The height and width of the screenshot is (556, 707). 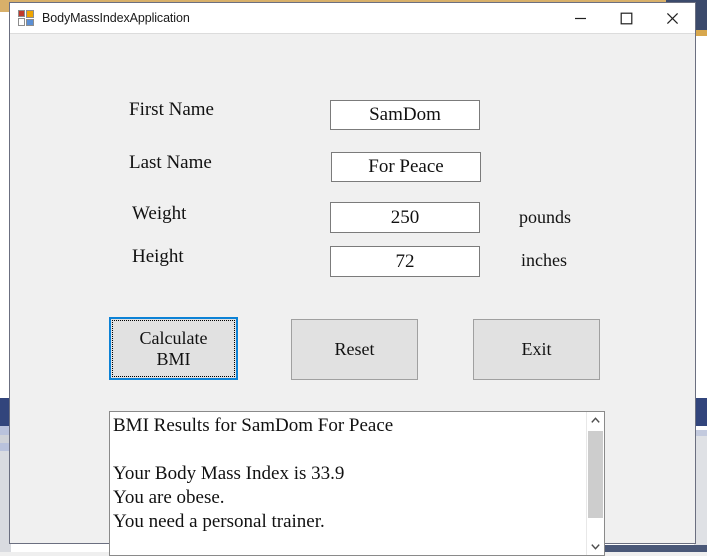 I want to click on calculate-bmi-button: Calculate BMI, so click(x=173, y=348).